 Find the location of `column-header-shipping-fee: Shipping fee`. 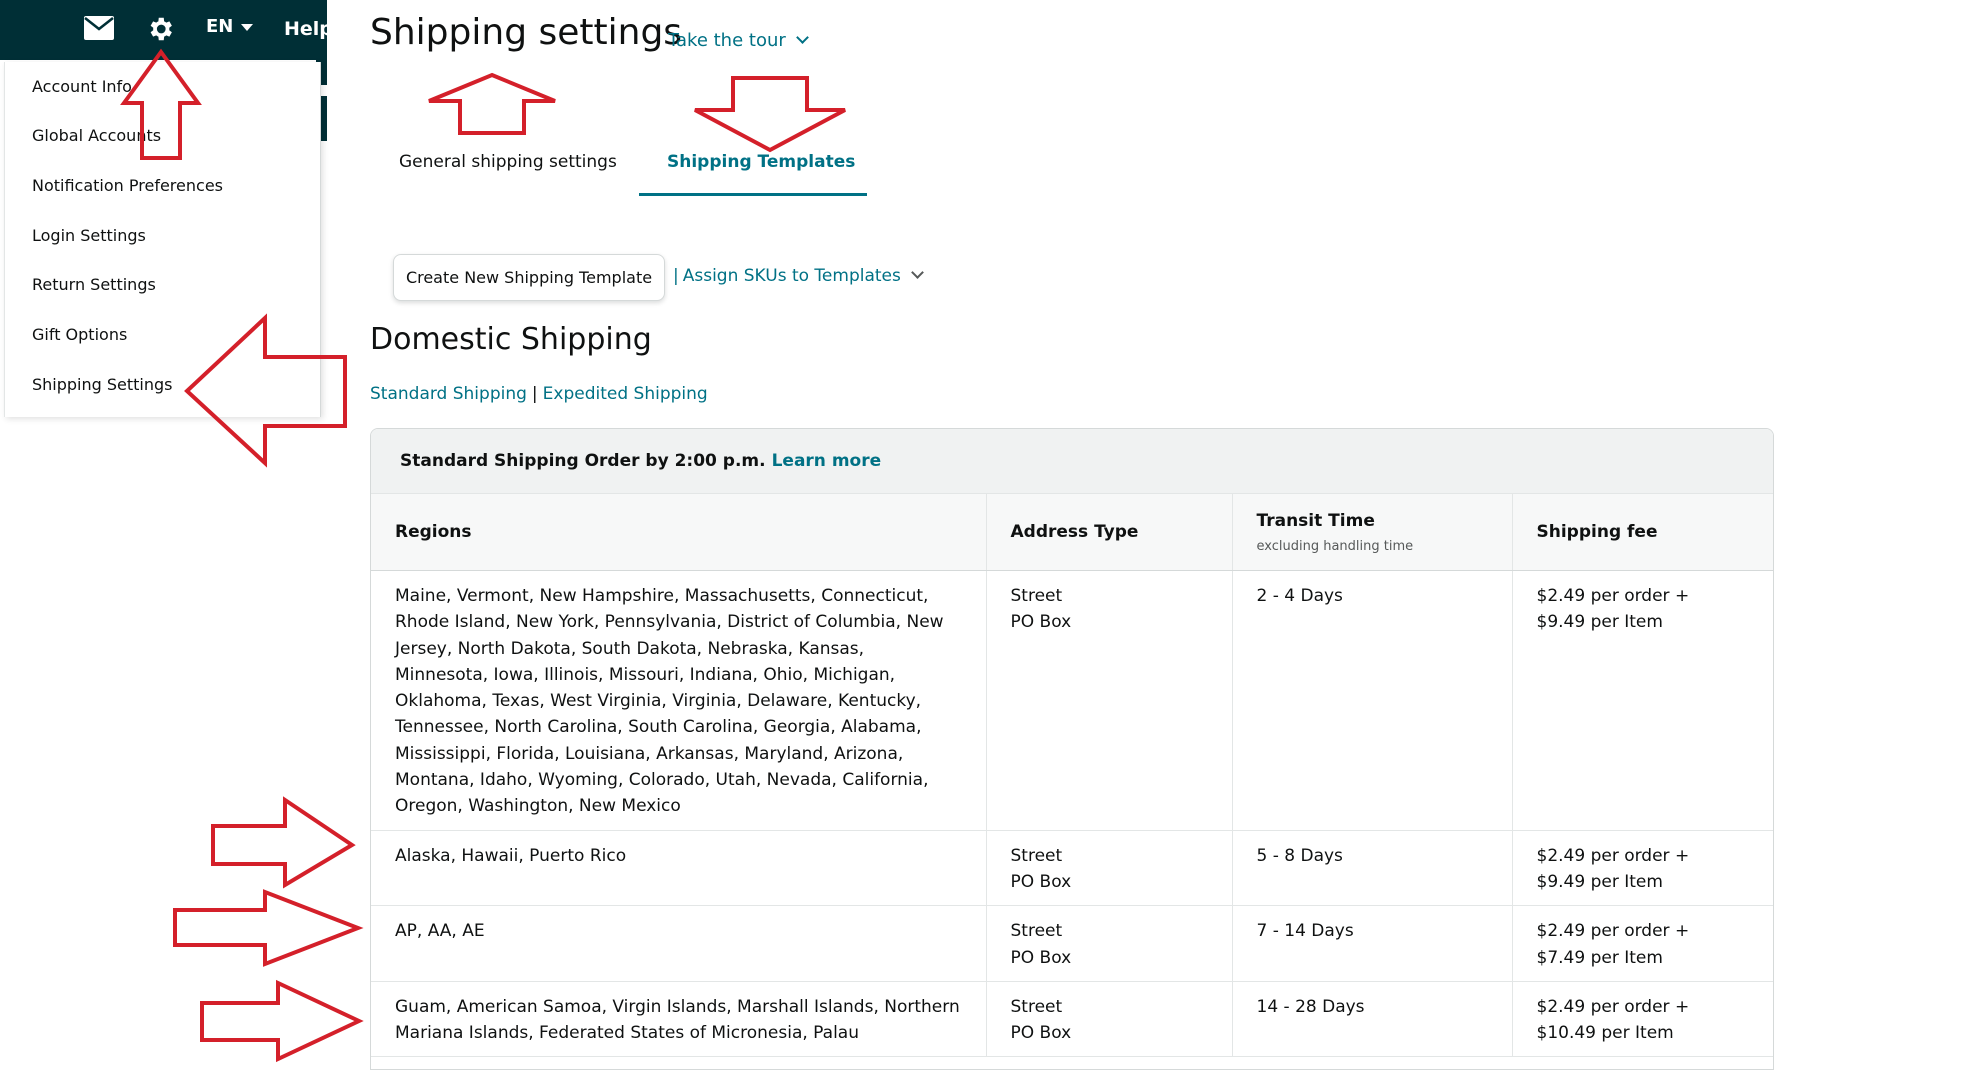

column-header-shipping-fee: Shipping fee is located at coordinates (1642, 532).